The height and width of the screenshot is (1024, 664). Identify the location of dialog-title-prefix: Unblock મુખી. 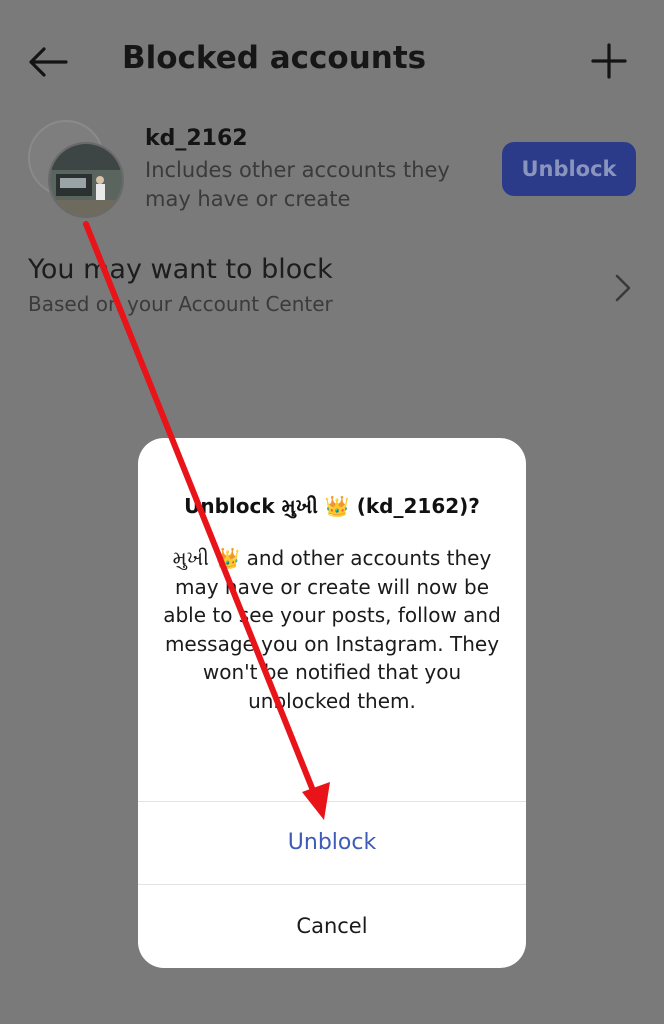
(254, 506).